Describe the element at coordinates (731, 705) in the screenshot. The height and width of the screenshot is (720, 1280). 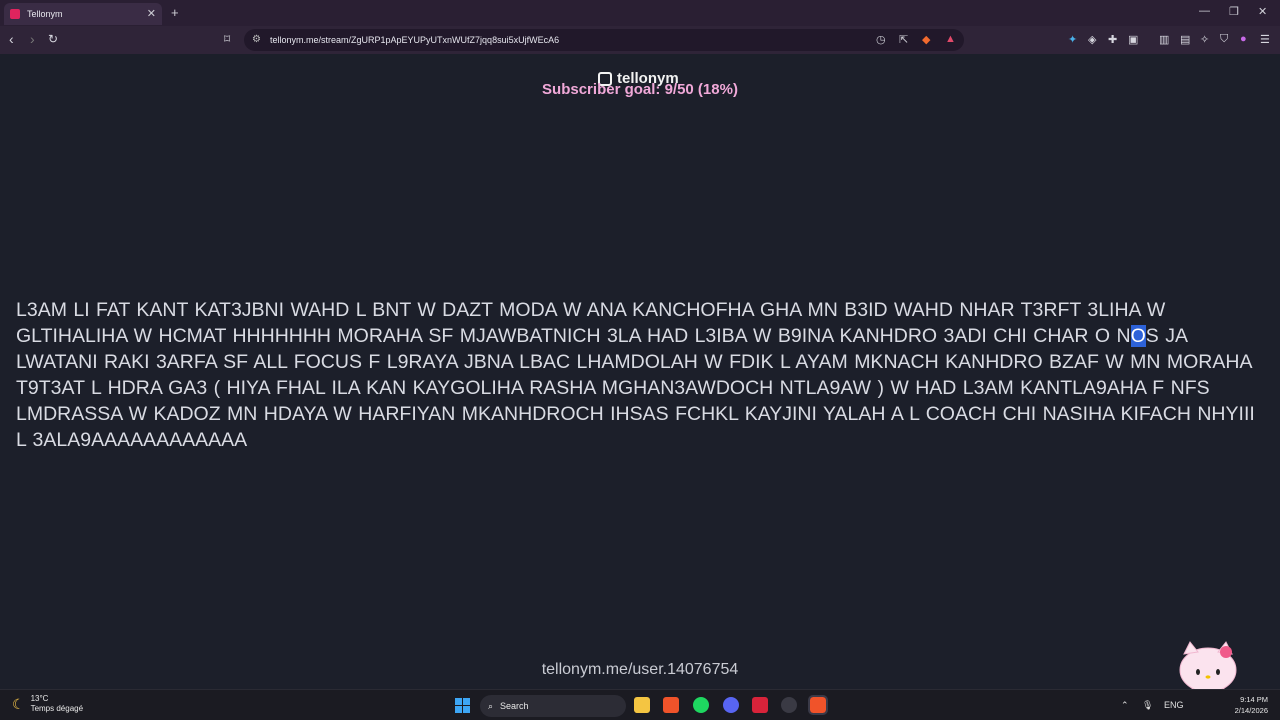
I see `discord-icon` at that location.